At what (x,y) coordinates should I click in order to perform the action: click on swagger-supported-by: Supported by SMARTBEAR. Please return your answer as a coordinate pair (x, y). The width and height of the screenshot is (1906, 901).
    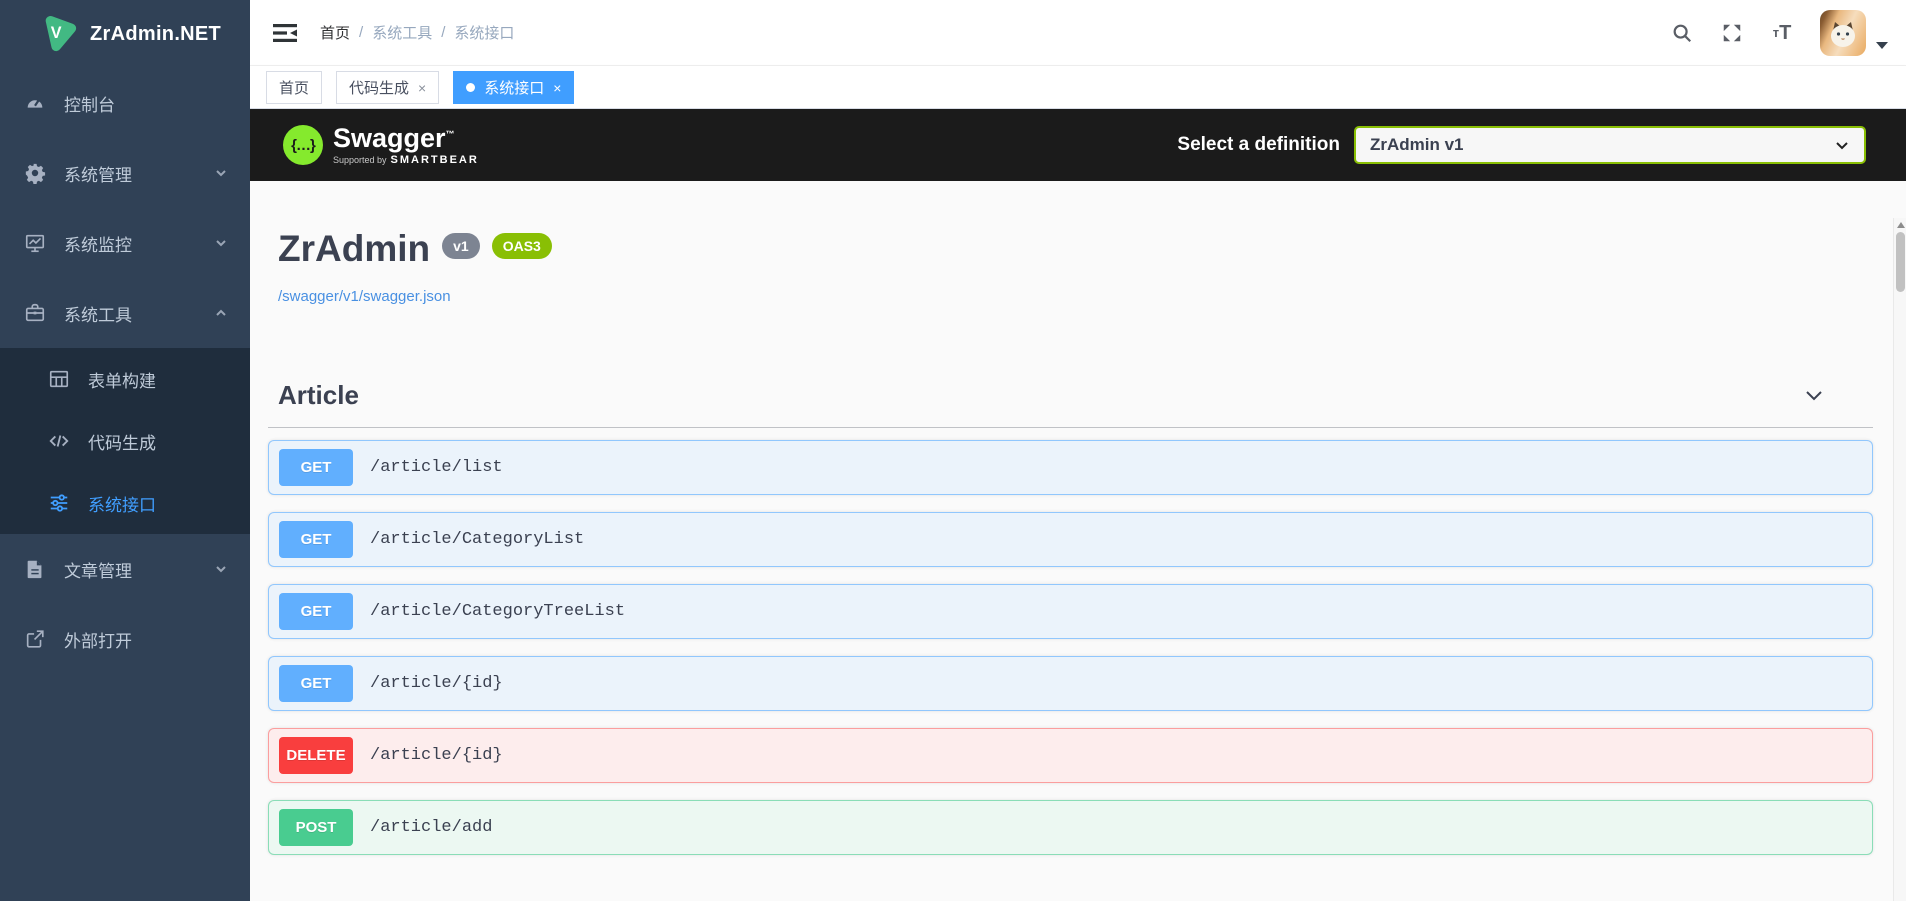
    Looking at the image, I should click on (406, 159).